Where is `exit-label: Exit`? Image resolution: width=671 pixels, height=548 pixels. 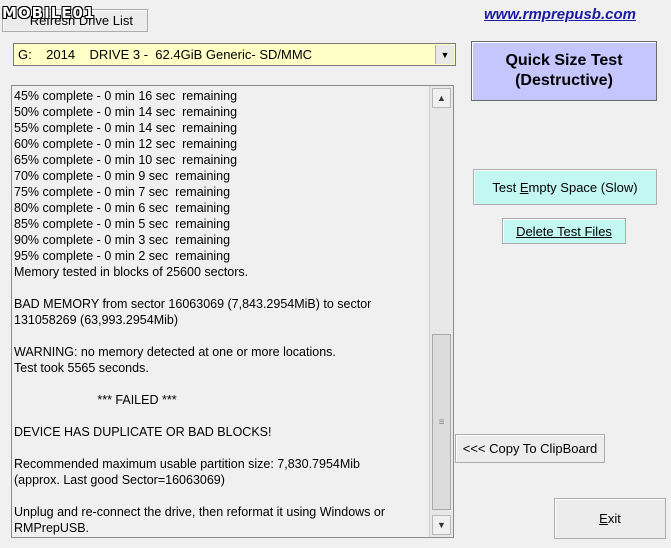
exit-label: Exit is located at coordinates (610, 518).